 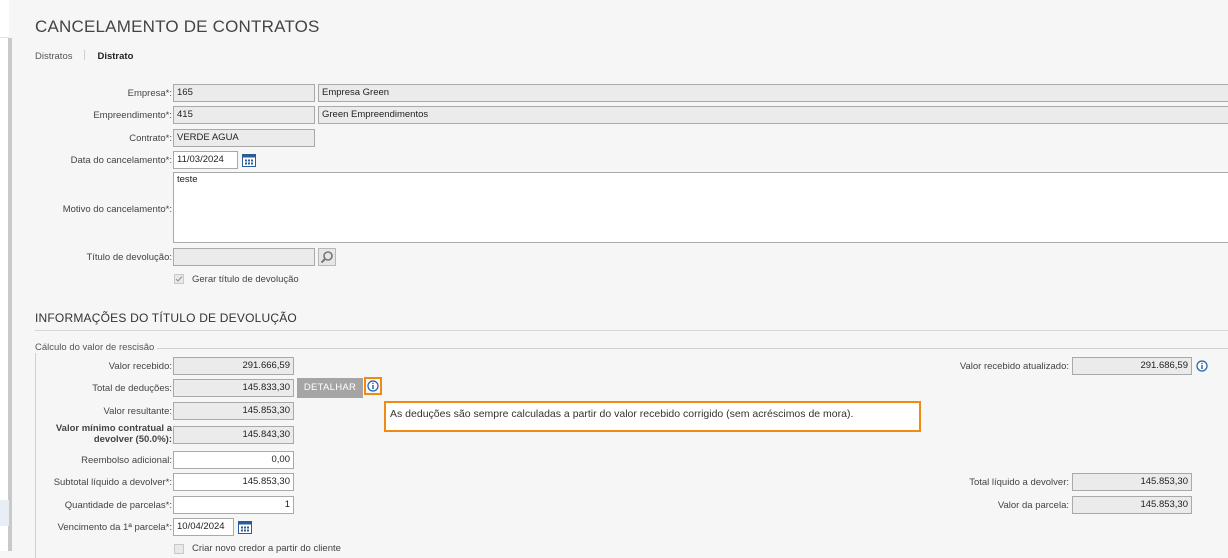 I want to click on contrato-label: Contrato*:, so click(x=150, y=138).